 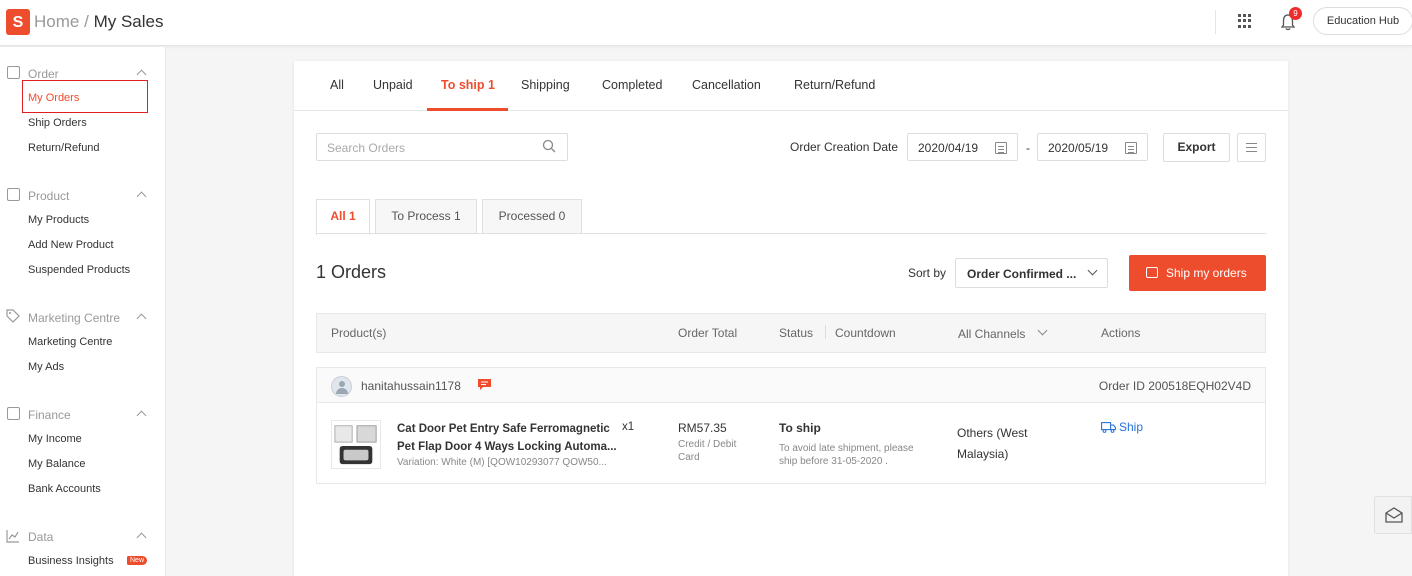 I want to click on product-quantity: x1, so click(x=628, y=427).